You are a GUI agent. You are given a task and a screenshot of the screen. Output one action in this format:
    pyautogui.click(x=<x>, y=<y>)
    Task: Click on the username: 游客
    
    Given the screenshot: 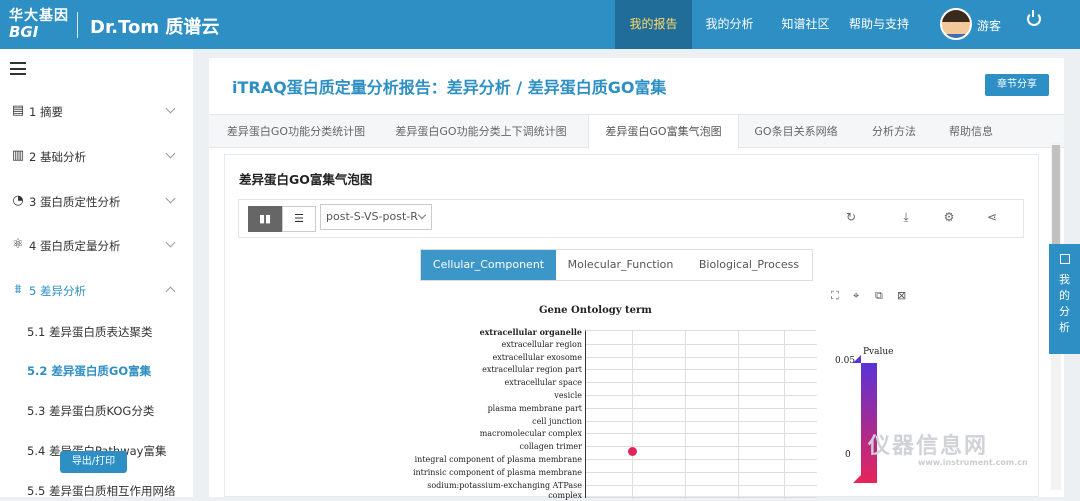 What is the action you would take?
    pyautogui.click(x=989, y=25)
    